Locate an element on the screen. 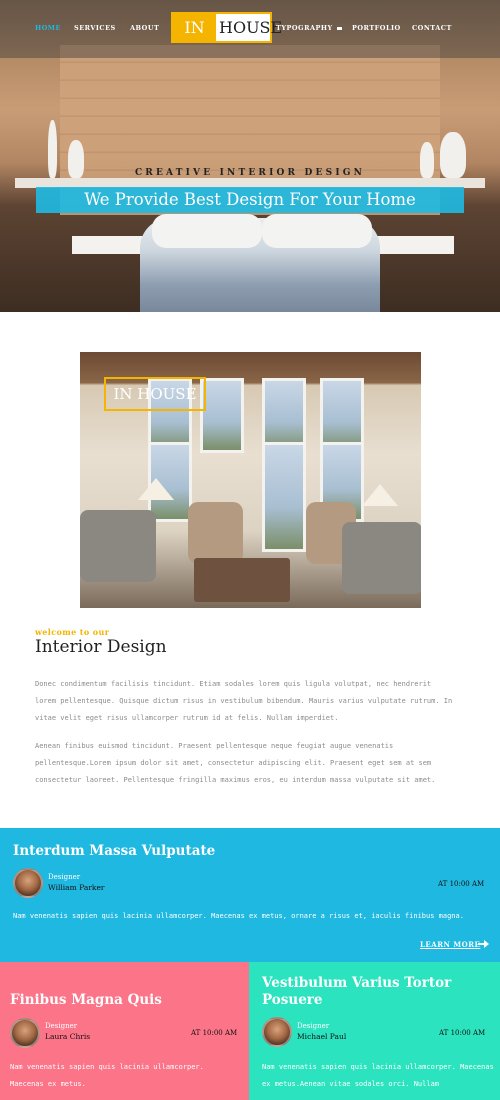  card-title: Vestibulum Varius Tortor Posuere is located at coordinates (374, 992).